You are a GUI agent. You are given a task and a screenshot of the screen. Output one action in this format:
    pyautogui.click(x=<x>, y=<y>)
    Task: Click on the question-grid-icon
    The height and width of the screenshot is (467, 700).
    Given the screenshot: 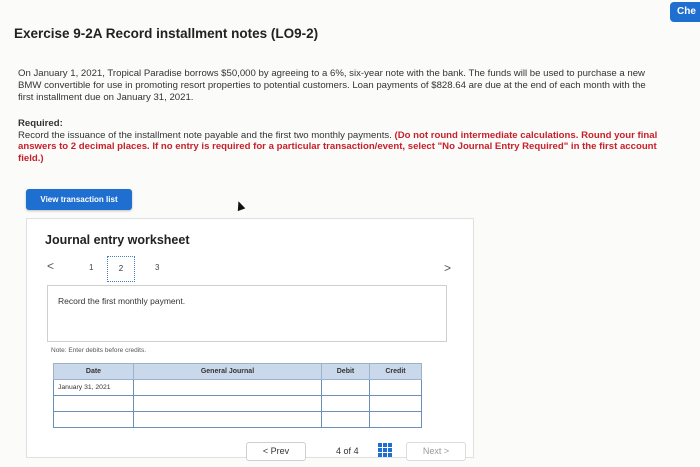 What is the action you would take?
    pyautogui.click(x=385, y=450)
    